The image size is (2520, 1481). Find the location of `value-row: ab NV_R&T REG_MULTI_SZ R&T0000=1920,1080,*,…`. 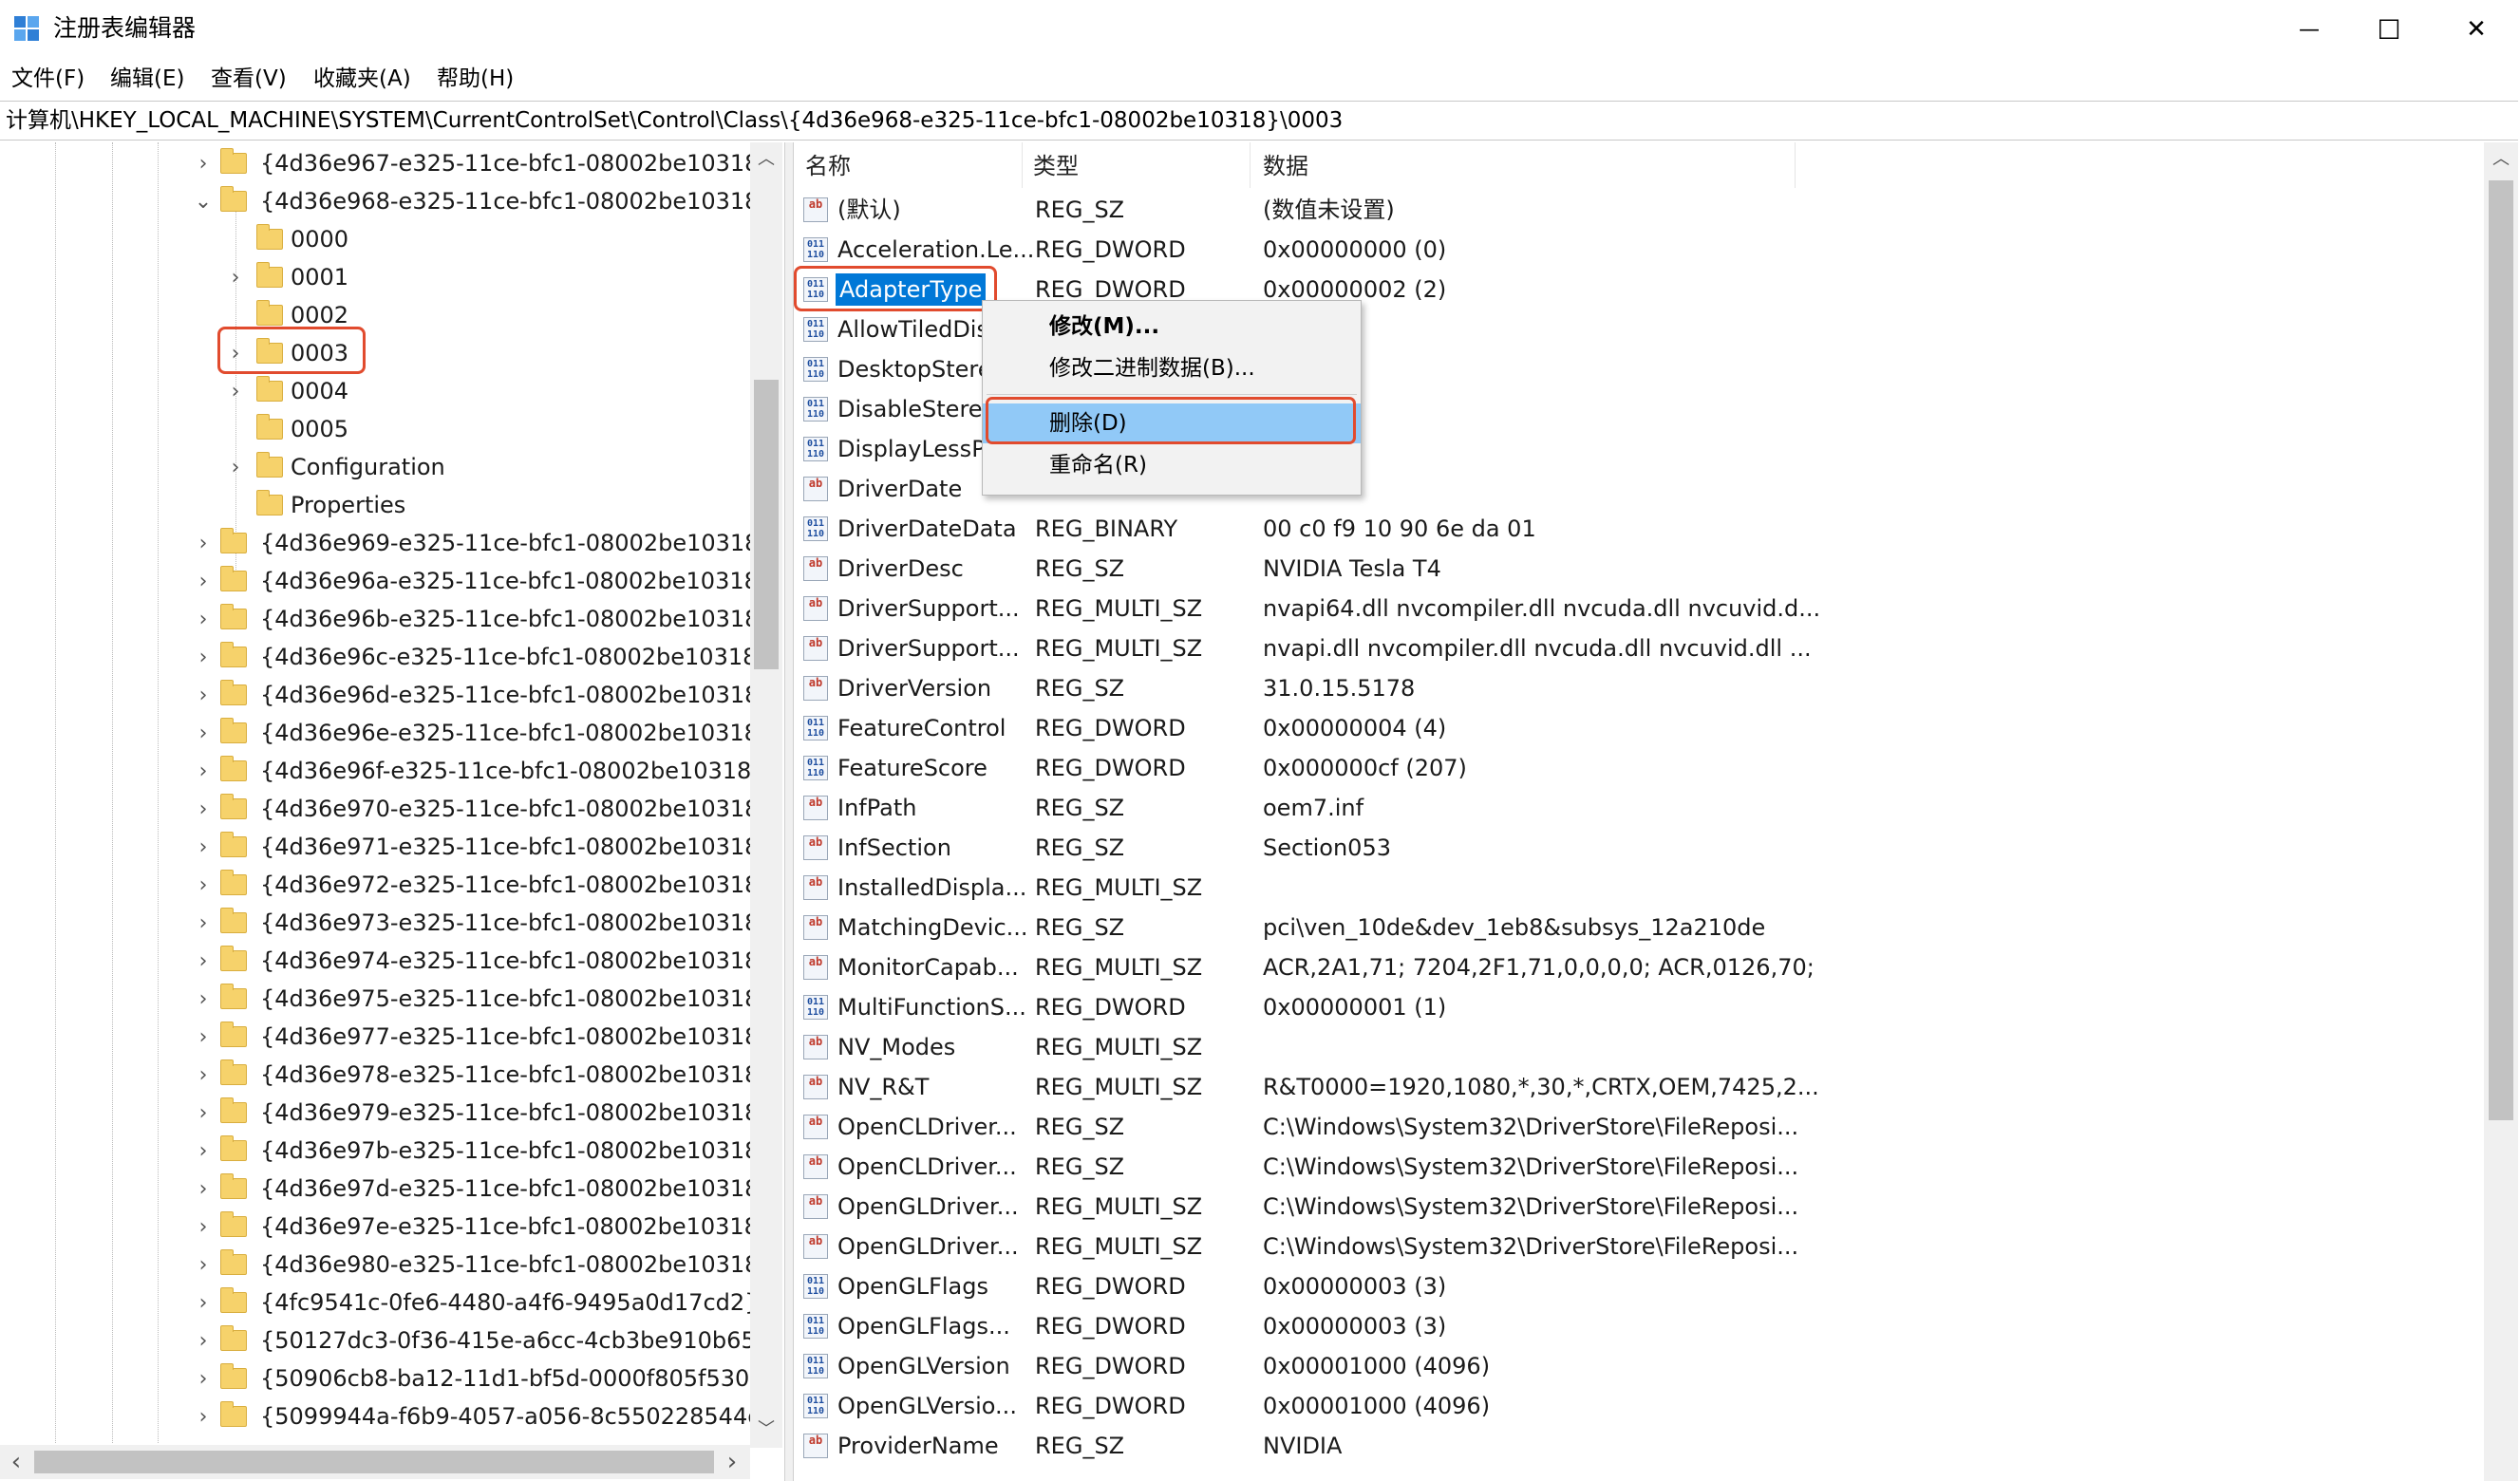

value-row: ab NV_R&T REG_MULTI_SZ R&T0000=1920,1080,*,… is located at coordinates (1639, 1087).